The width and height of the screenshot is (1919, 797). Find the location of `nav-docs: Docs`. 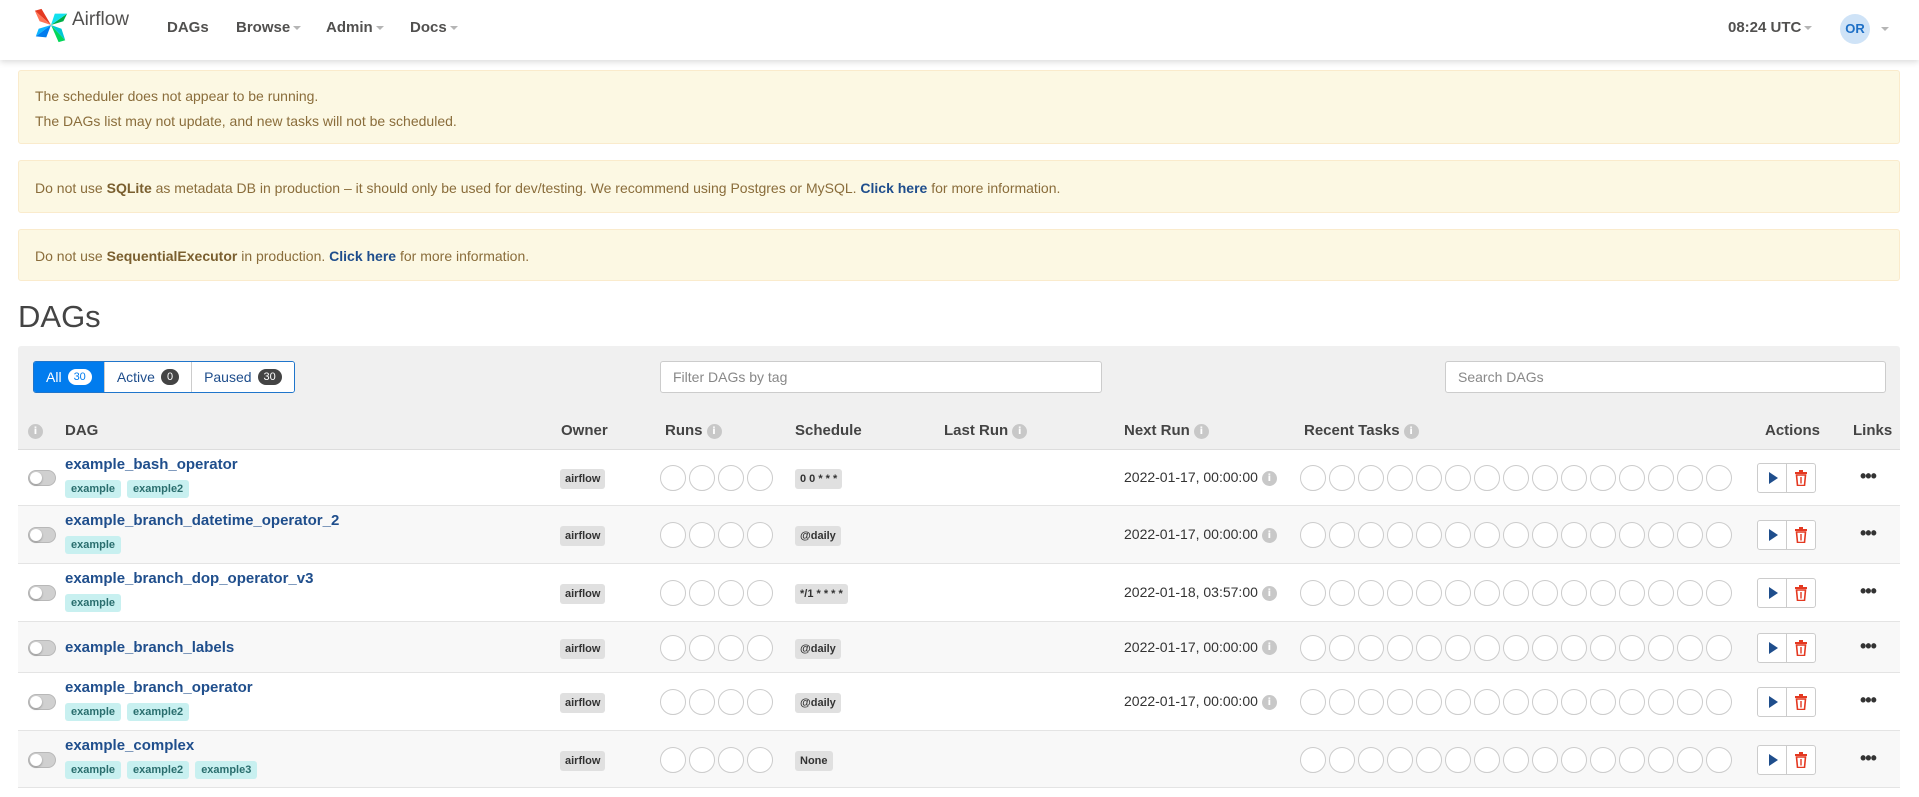

nav-docs: Docs is located at coordinates (434, 27).